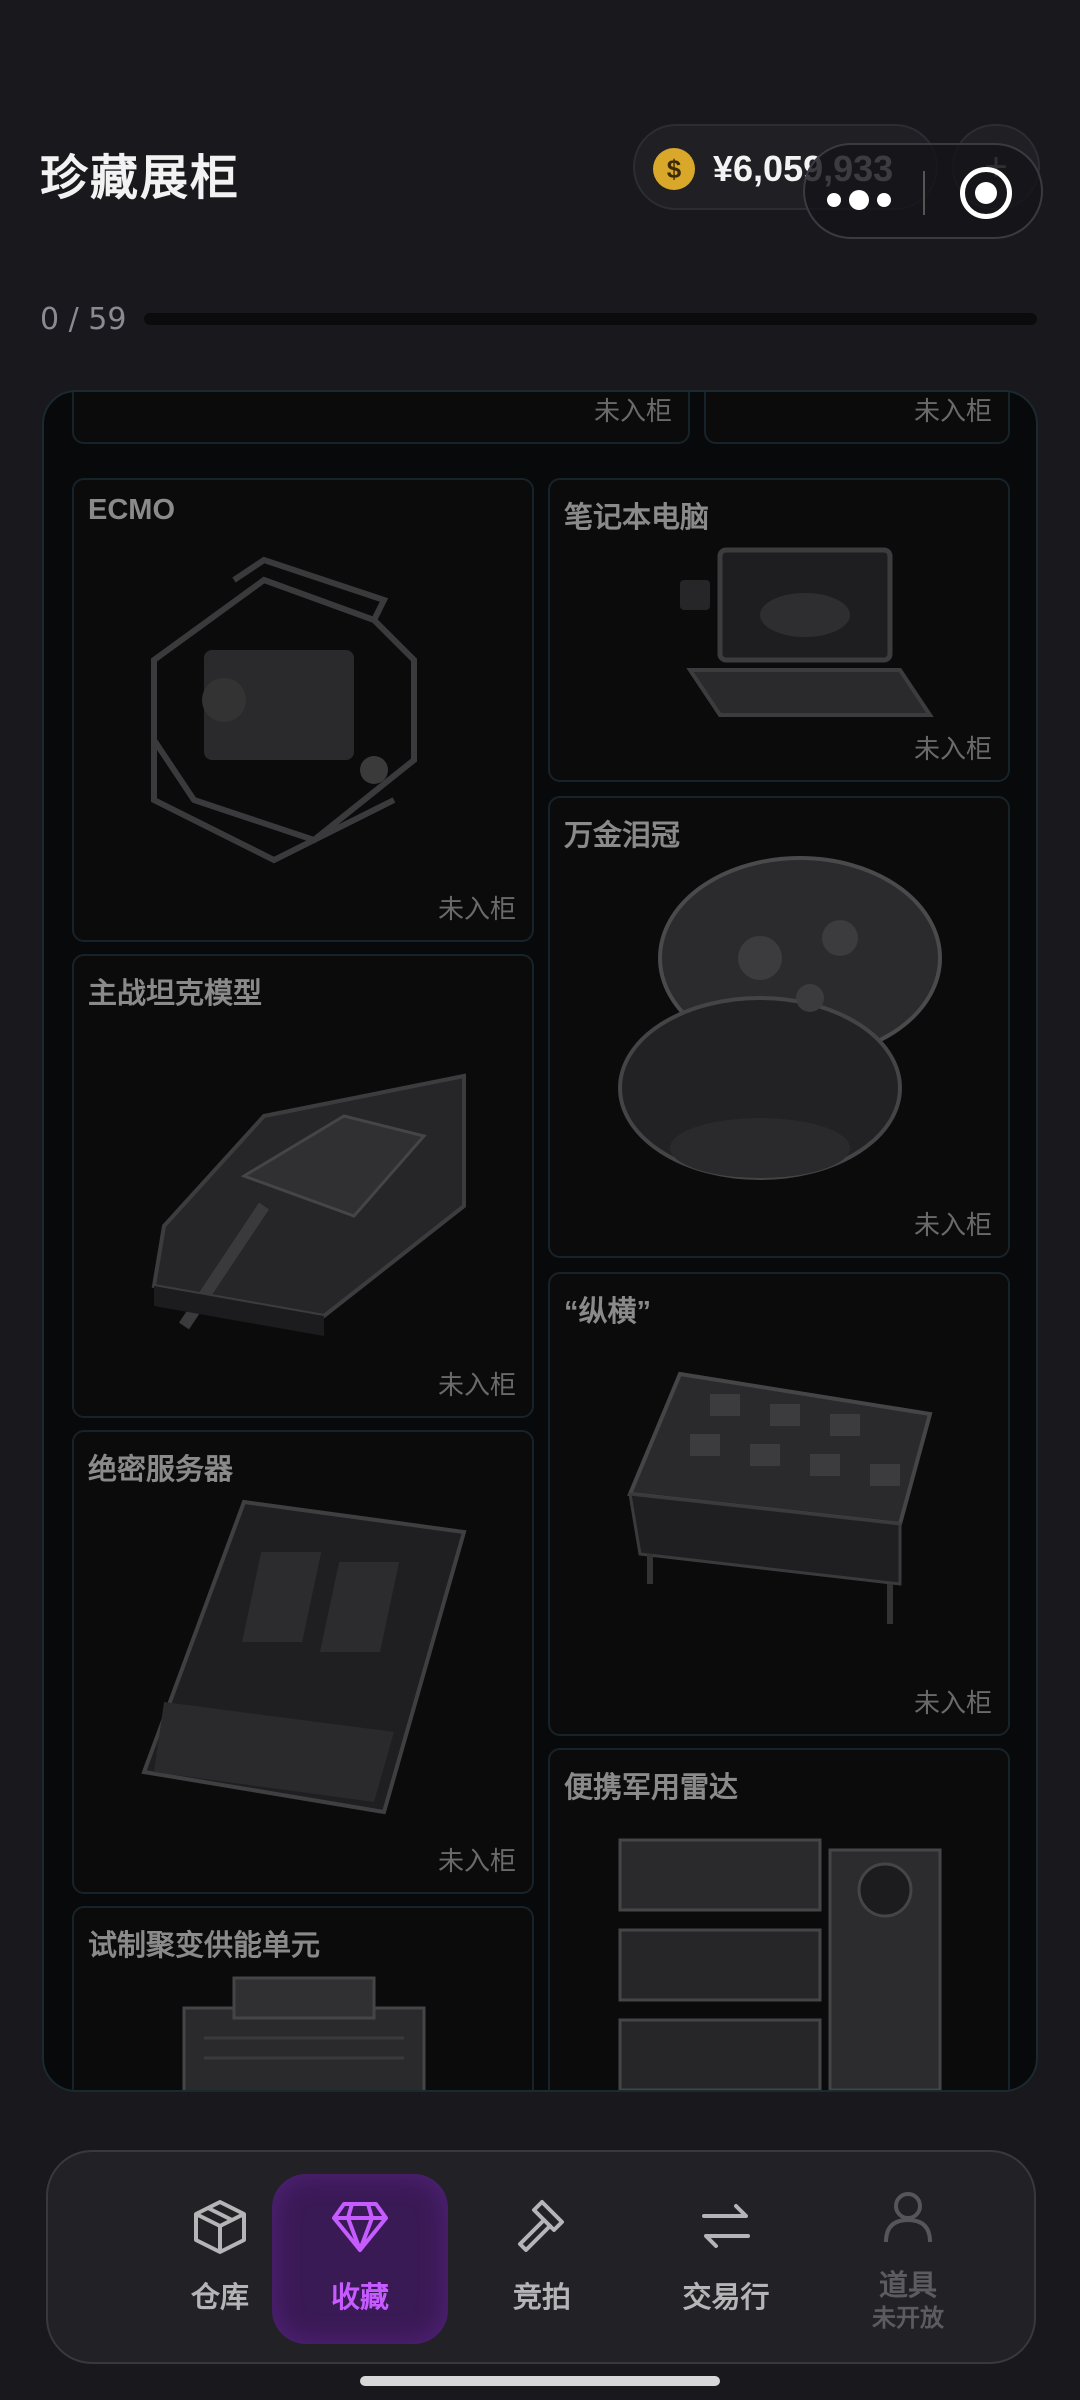 The width and height of the screenshot is (1080, 2400). Describe the element at coordinates (83, 319) in the screenshot. I see `progress-count: 0 / 59` at that location.